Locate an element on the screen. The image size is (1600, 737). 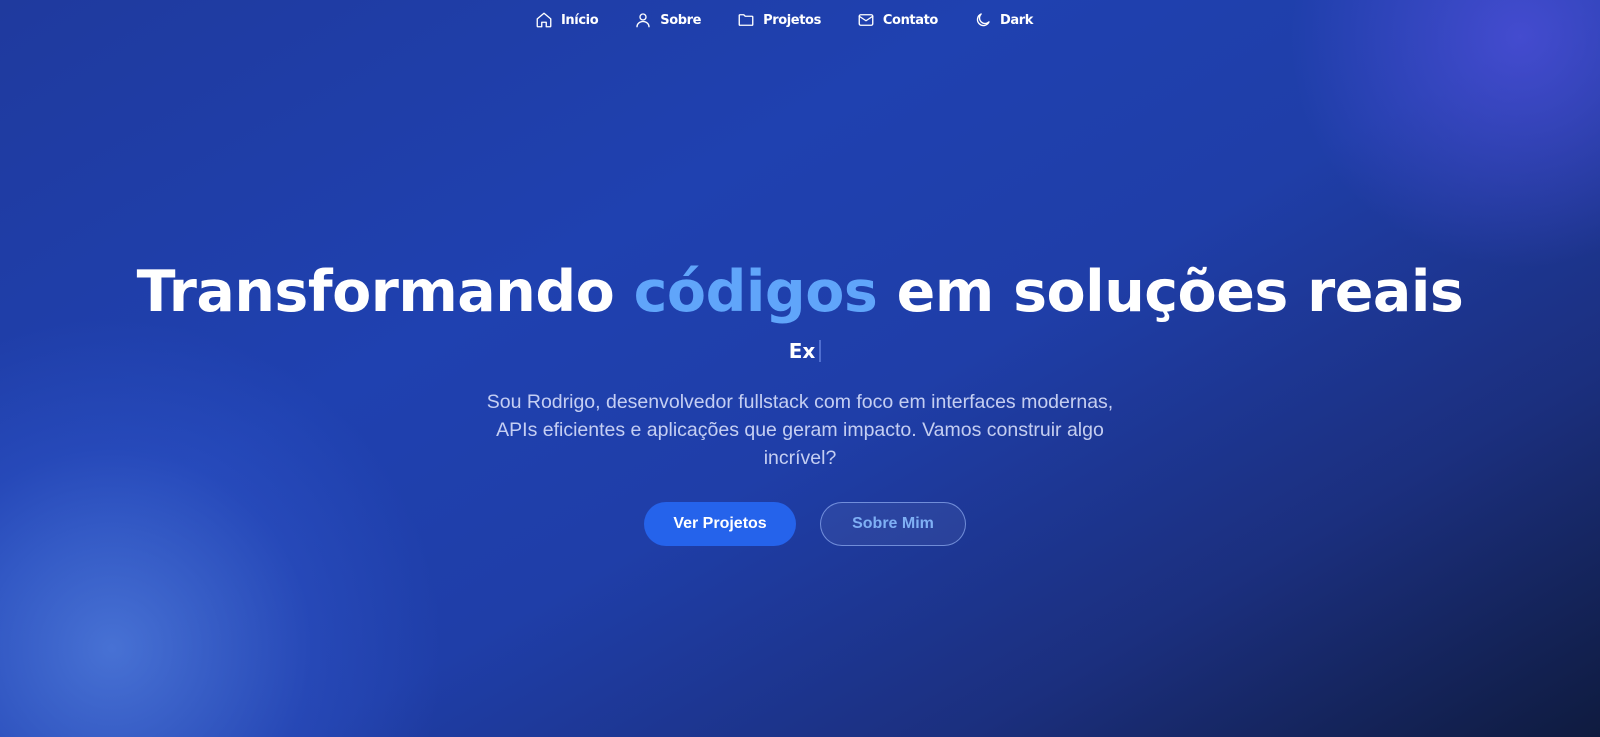
user-icon is located at coordinates (643, 20).